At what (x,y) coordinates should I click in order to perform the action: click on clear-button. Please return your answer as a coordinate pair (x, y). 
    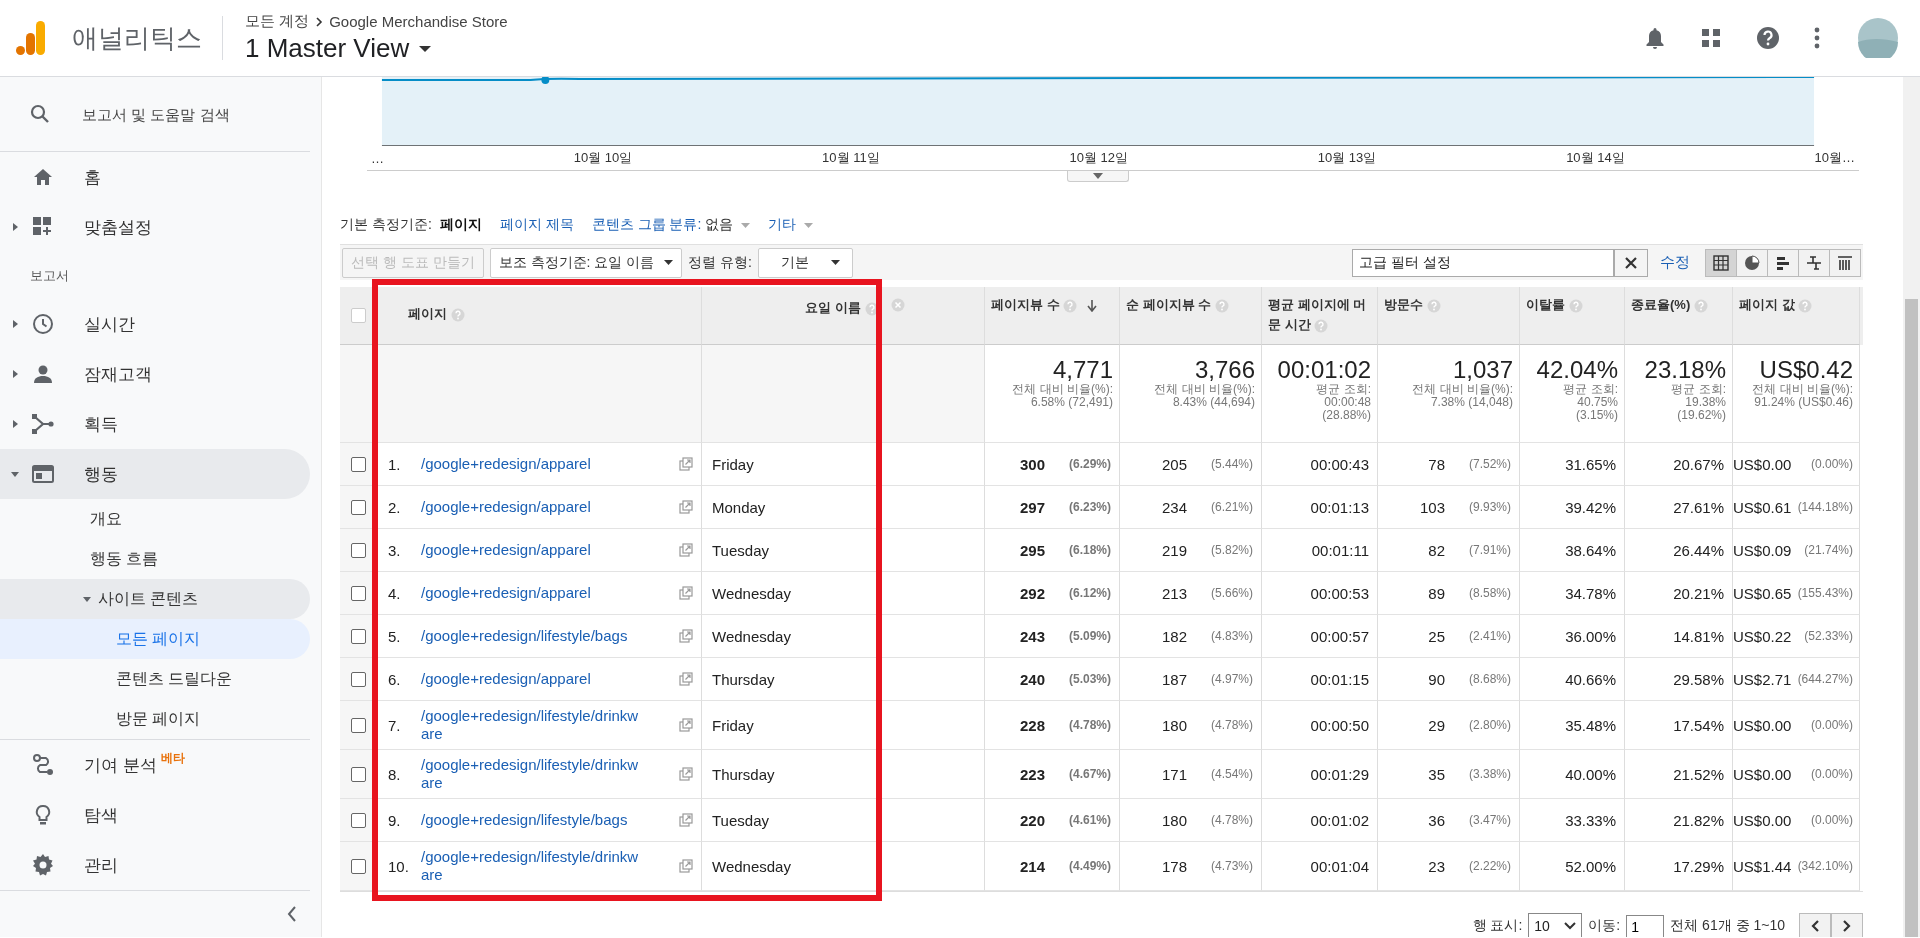
    Looking at the image, I should click on (1631, 262).